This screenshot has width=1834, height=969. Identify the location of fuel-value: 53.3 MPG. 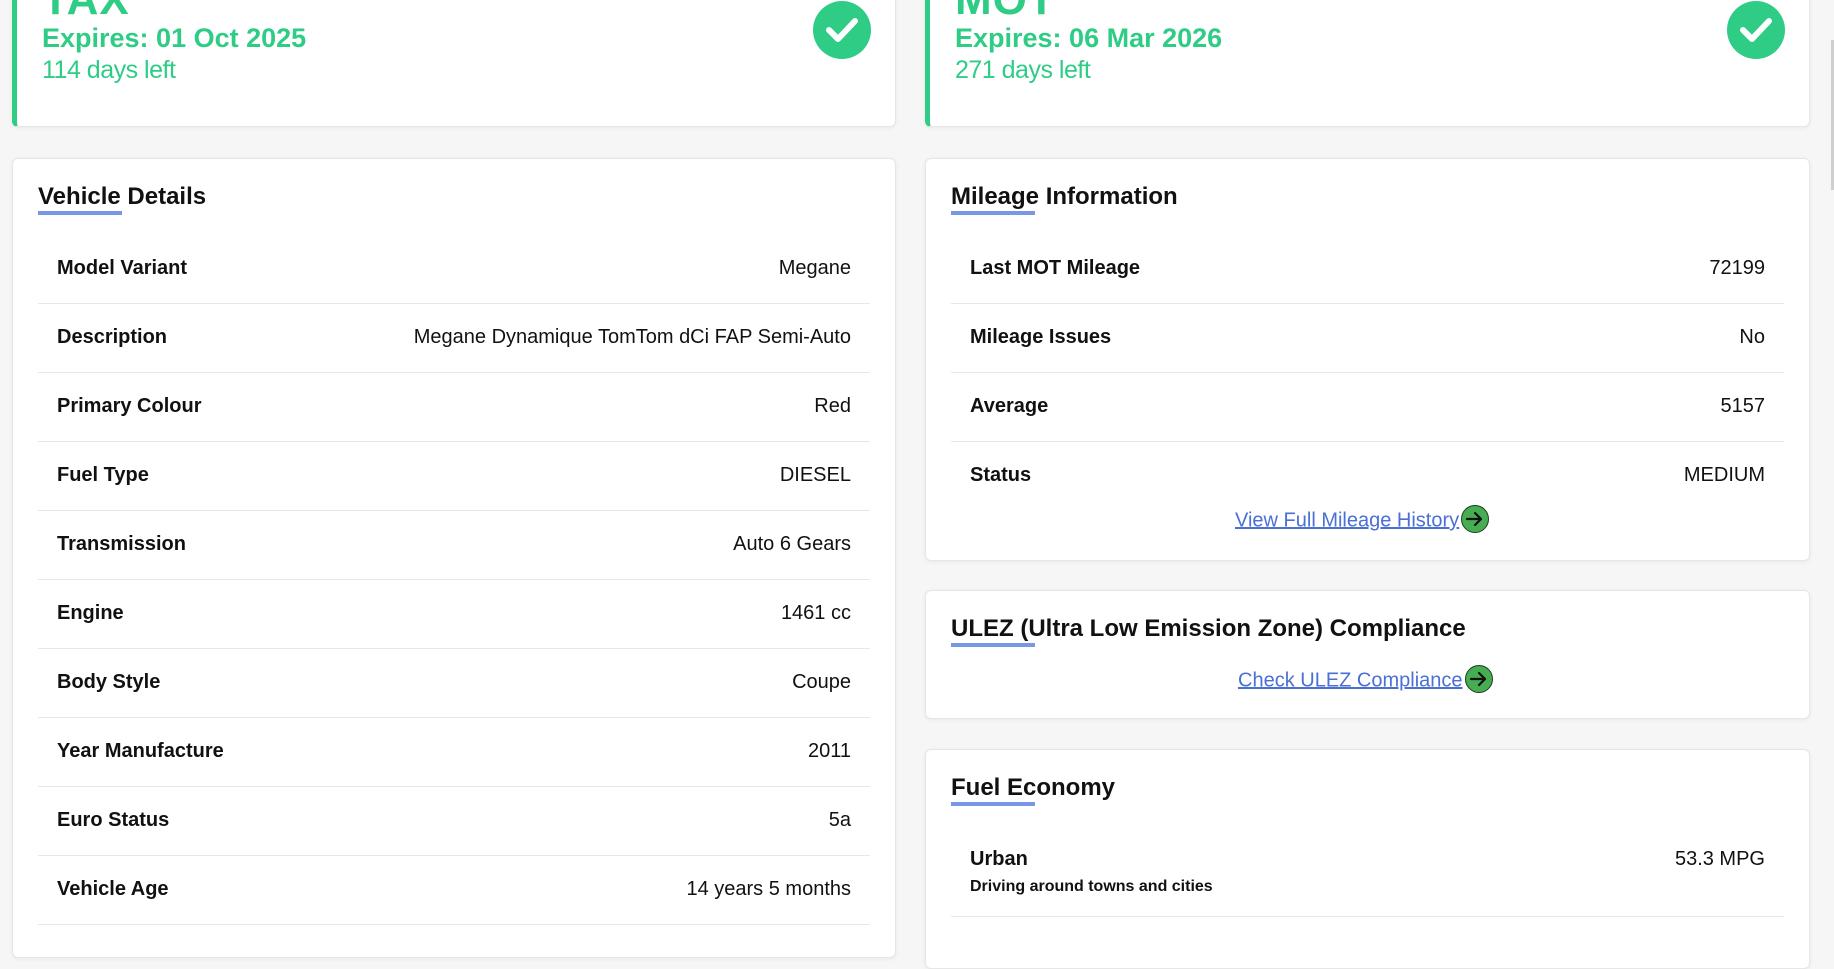
(1719, 859).